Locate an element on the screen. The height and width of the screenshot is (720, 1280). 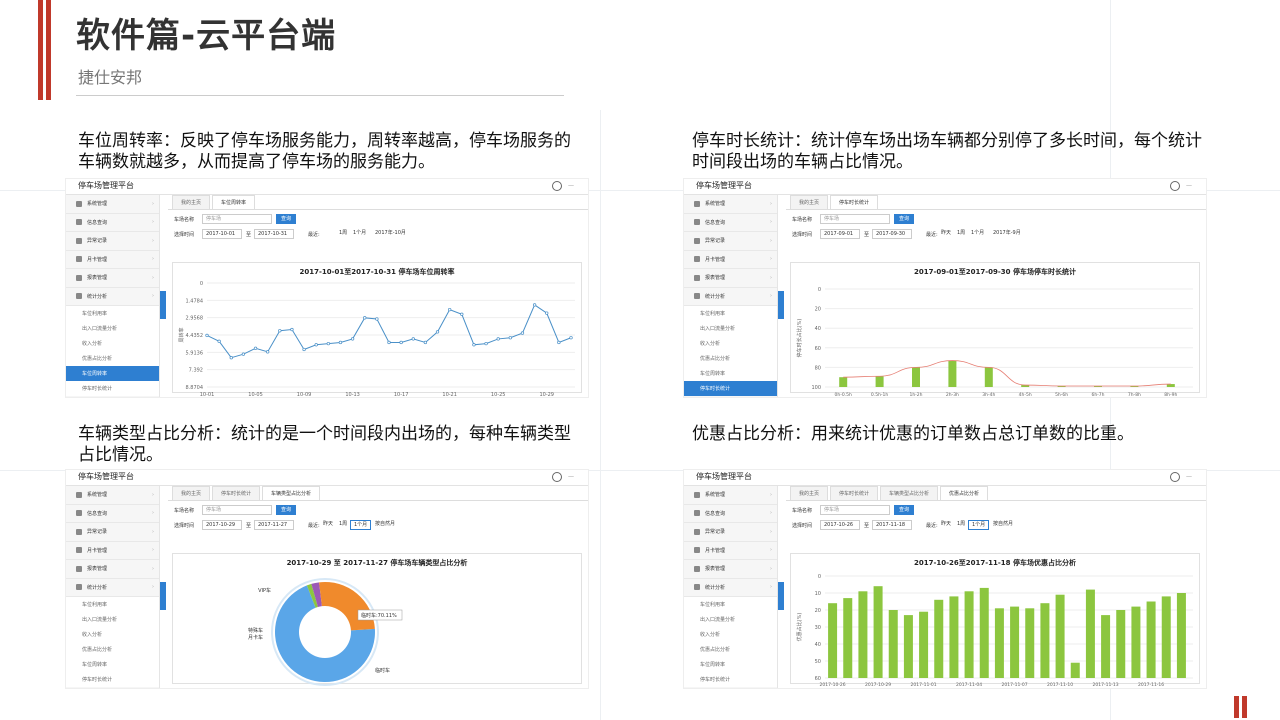
date-from-input: 2017-10-26 is located at coordinates (840, 525).